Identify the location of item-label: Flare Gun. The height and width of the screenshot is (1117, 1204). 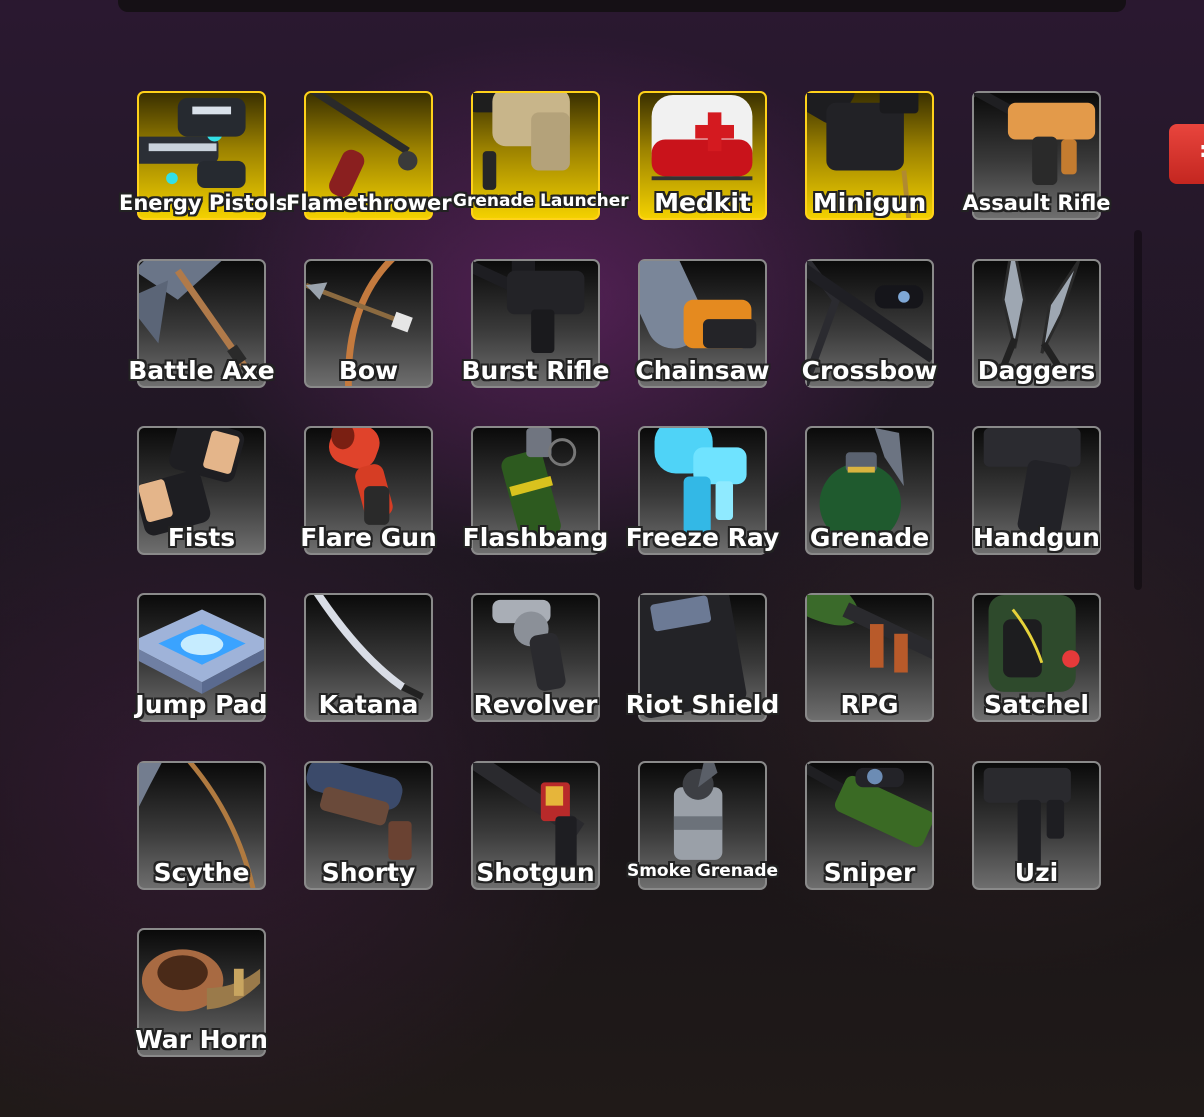
(368, 537).